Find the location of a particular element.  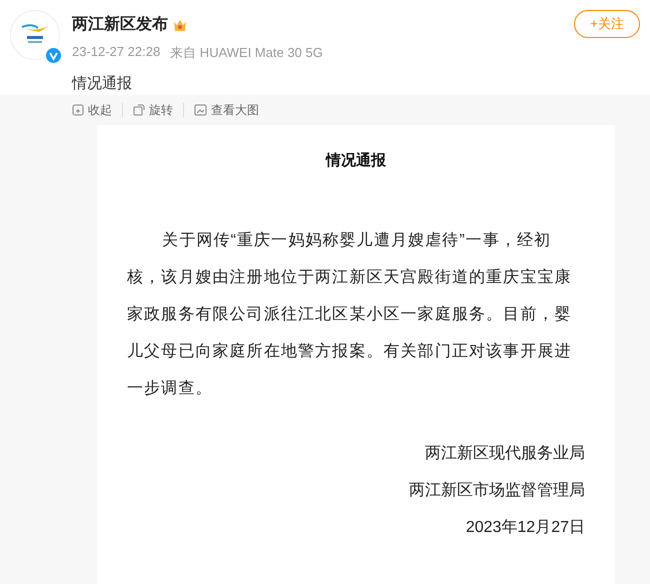

author-name: 两江新区发布 is located at coordinates (120, 24).